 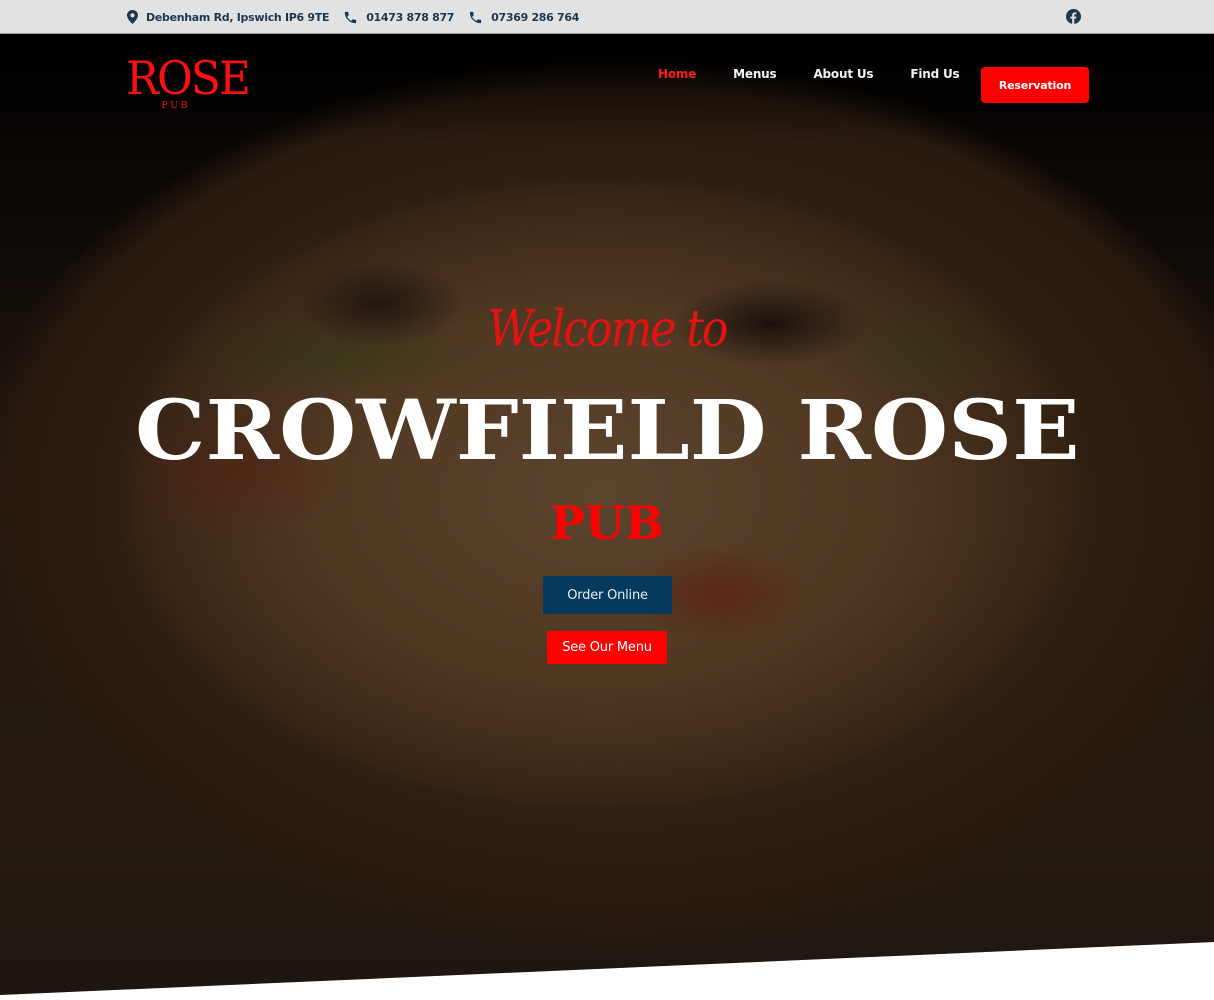 I want to click on nav-about-us: About Us, so click(x=843, y=74).